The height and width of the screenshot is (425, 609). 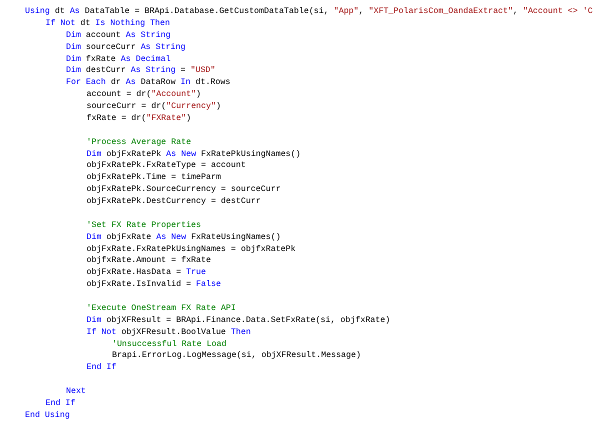 What do you see at coordinates (191, 250) in the screenshot?
I see `code-line: objFxRate.FxRatePkUsingNames = objfxRatePk` at bounding box center [191, 250].